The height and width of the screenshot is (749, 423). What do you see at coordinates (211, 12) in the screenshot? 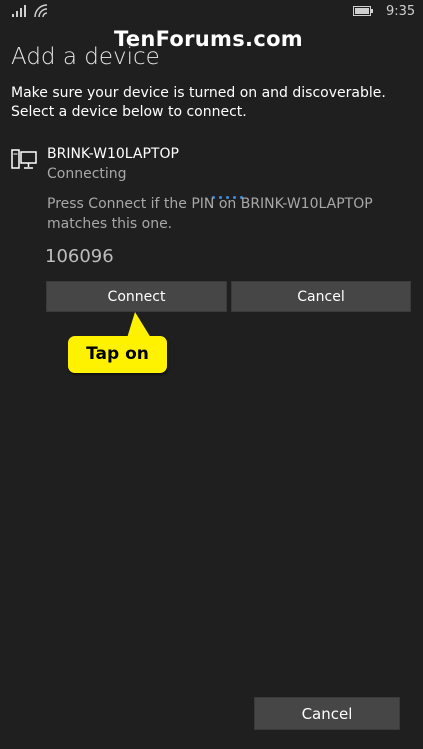
I see `status-bar: 9:35` at bounding box center [211, 12].